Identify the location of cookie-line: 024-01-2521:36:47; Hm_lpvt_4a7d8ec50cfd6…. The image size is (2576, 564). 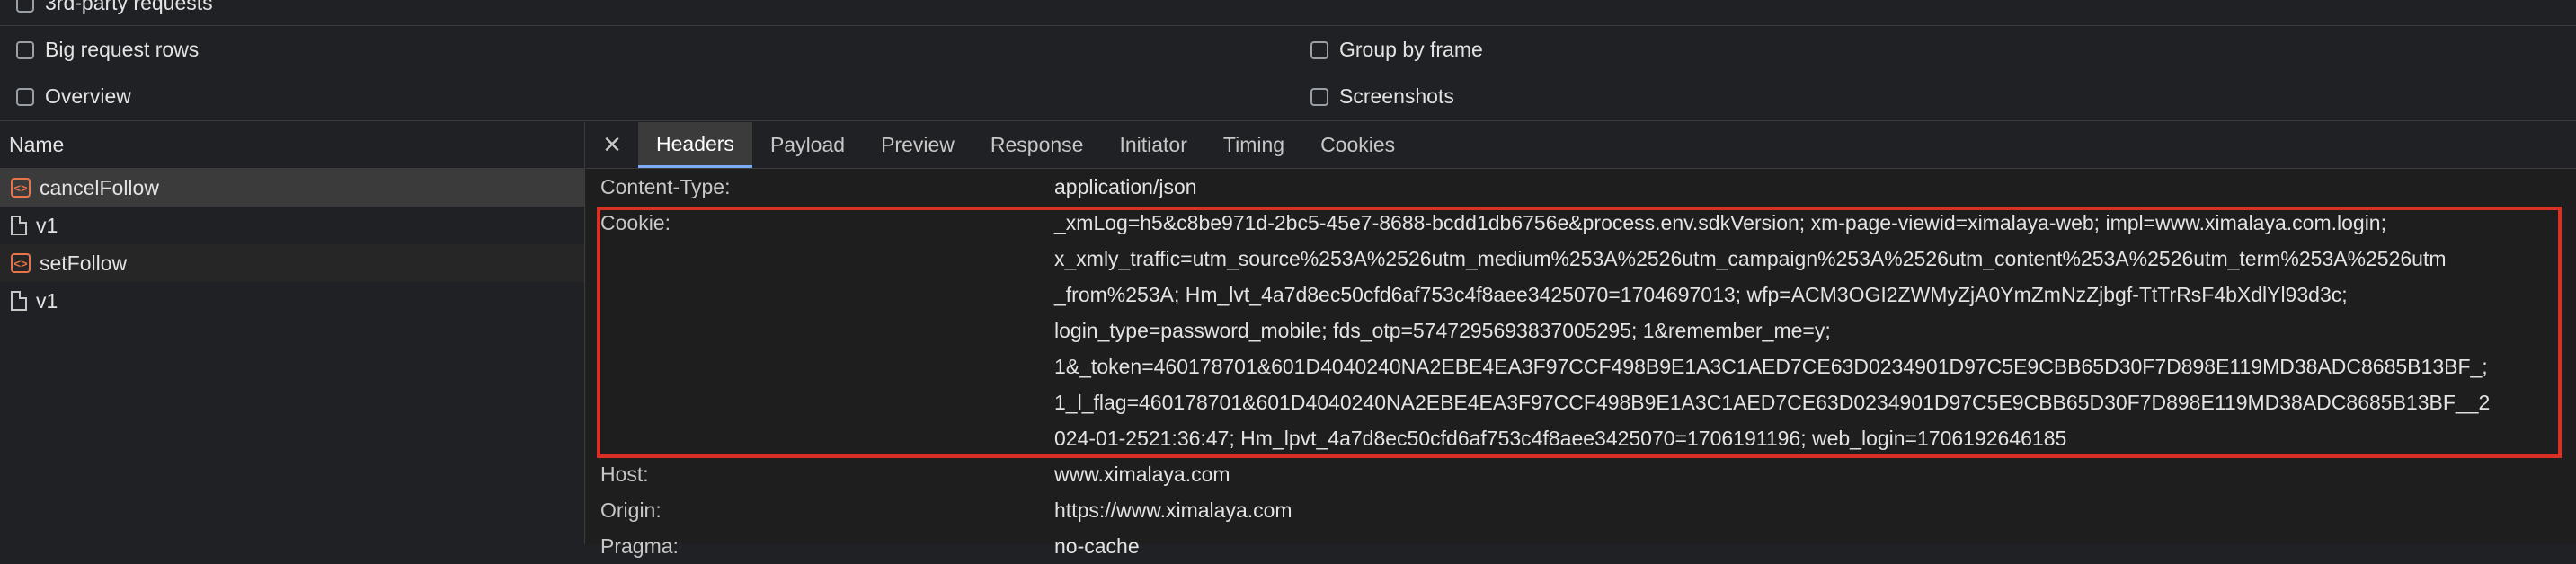
(1560, 438).